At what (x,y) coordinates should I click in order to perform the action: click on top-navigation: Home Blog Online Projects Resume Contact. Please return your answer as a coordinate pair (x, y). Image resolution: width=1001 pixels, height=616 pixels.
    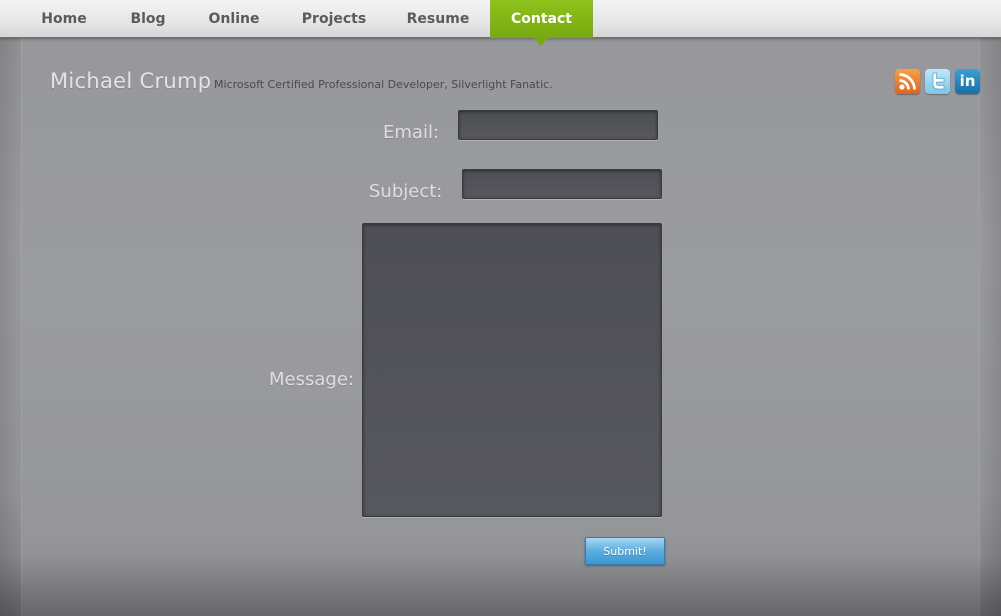
    Looking at the image, I should click on (500, 19).